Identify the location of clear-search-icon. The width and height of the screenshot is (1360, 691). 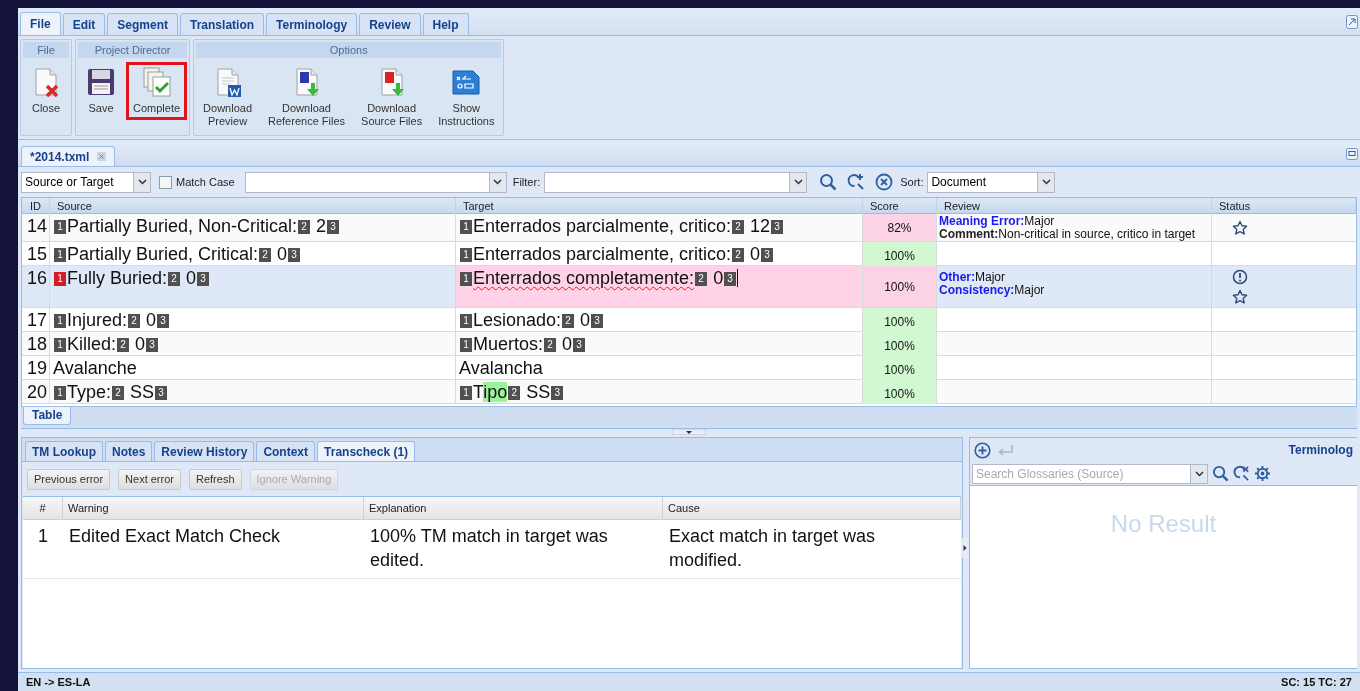
(1241, 473).